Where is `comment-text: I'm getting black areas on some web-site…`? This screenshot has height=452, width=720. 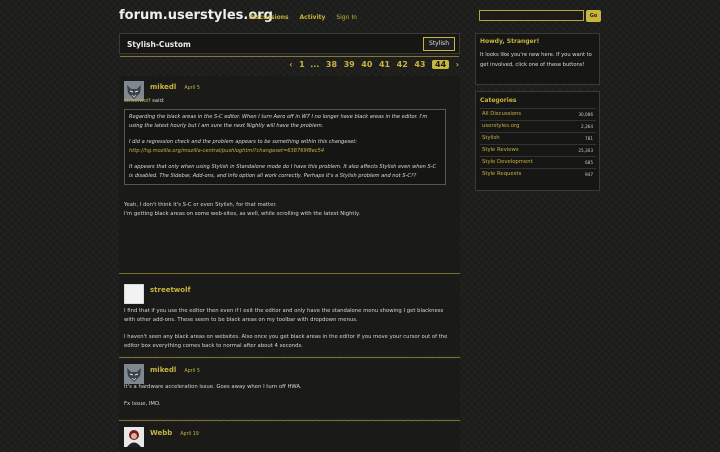 comment-text: I'm getting black areas on some web-site… is located at coordinates (242, 213).